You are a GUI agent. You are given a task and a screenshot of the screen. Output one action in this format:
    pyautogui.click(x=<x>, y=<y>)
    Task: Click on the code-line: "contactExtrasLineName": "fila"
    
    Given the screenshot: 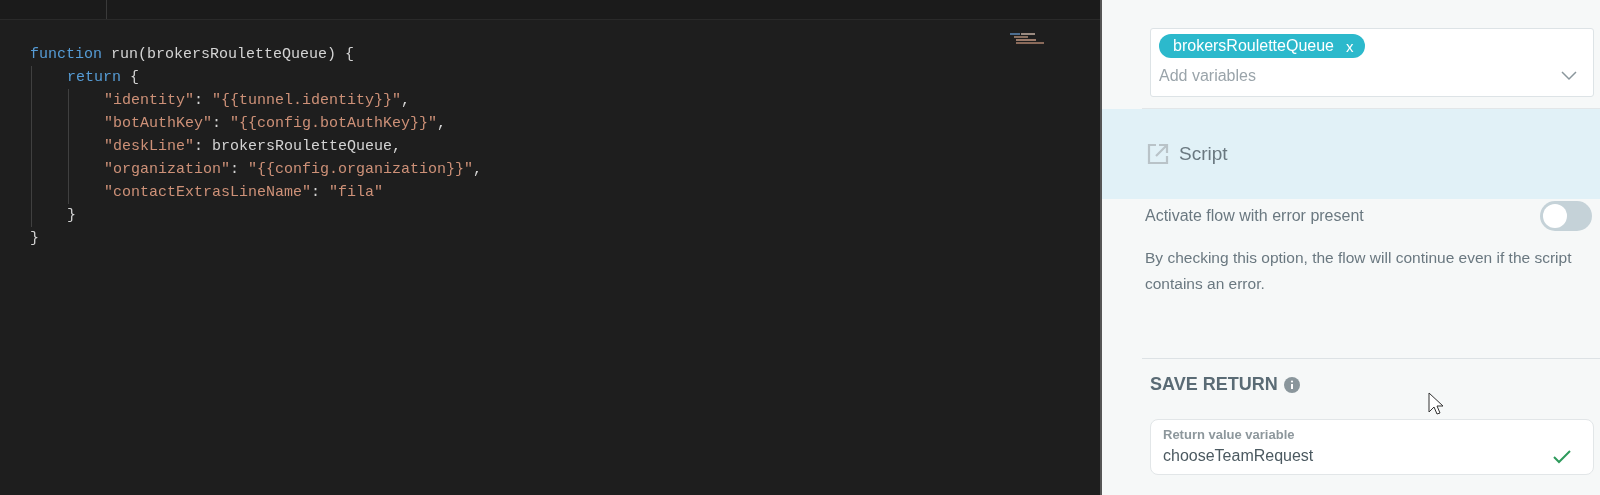 What is the action you would take?
    pyautogui.click(x=244, y=193)
    